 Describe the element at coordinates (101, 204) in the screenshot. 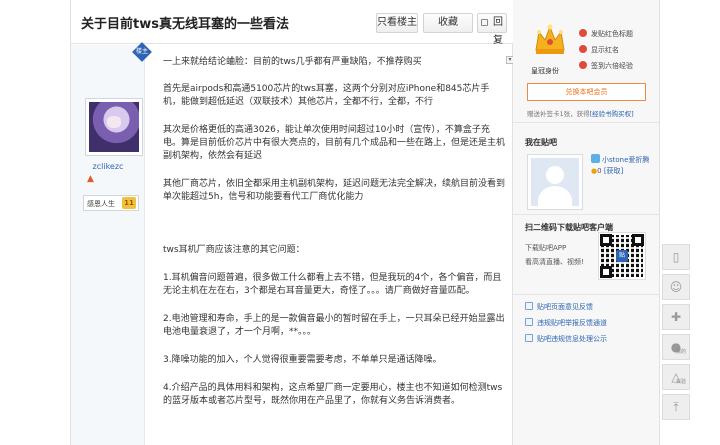

I see `author-level-name: 感恩人生` at that location.